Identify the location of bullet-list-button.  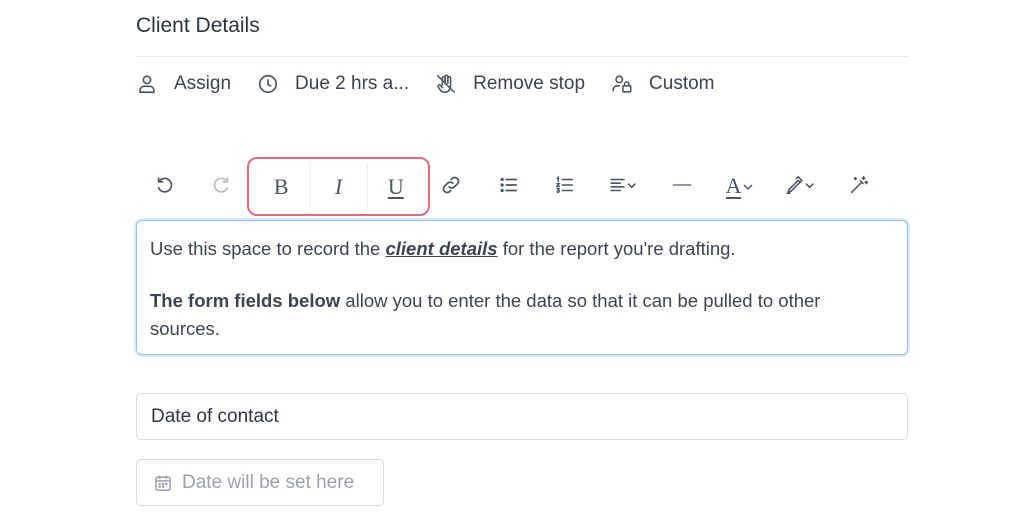
(509, 187).